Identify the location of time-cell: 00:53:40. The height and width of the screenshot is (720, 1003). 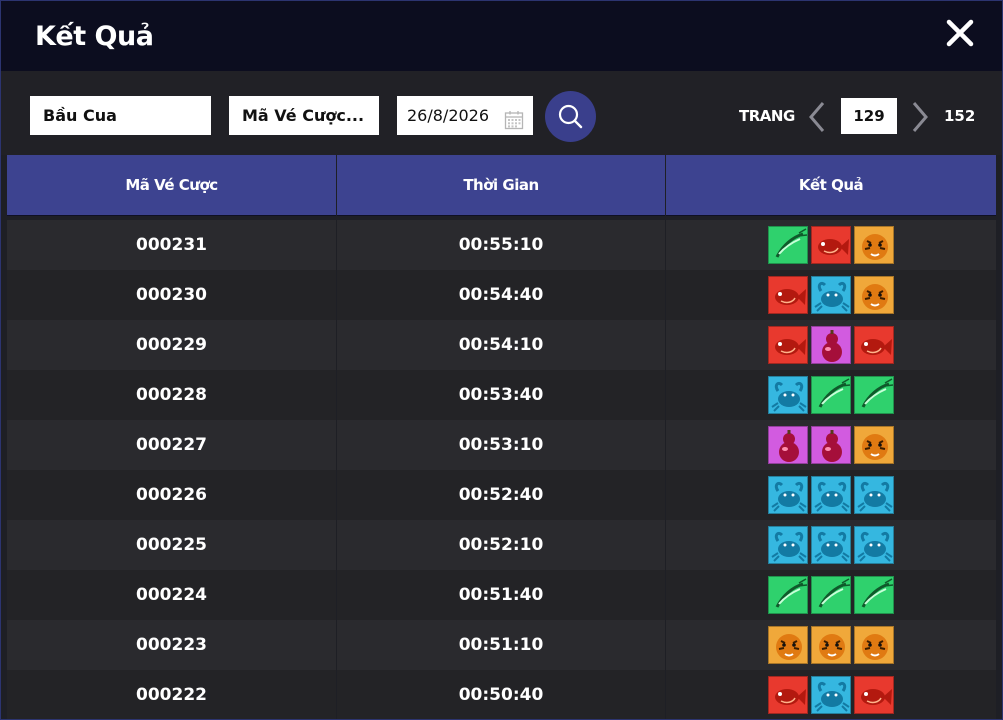
(501, 395).